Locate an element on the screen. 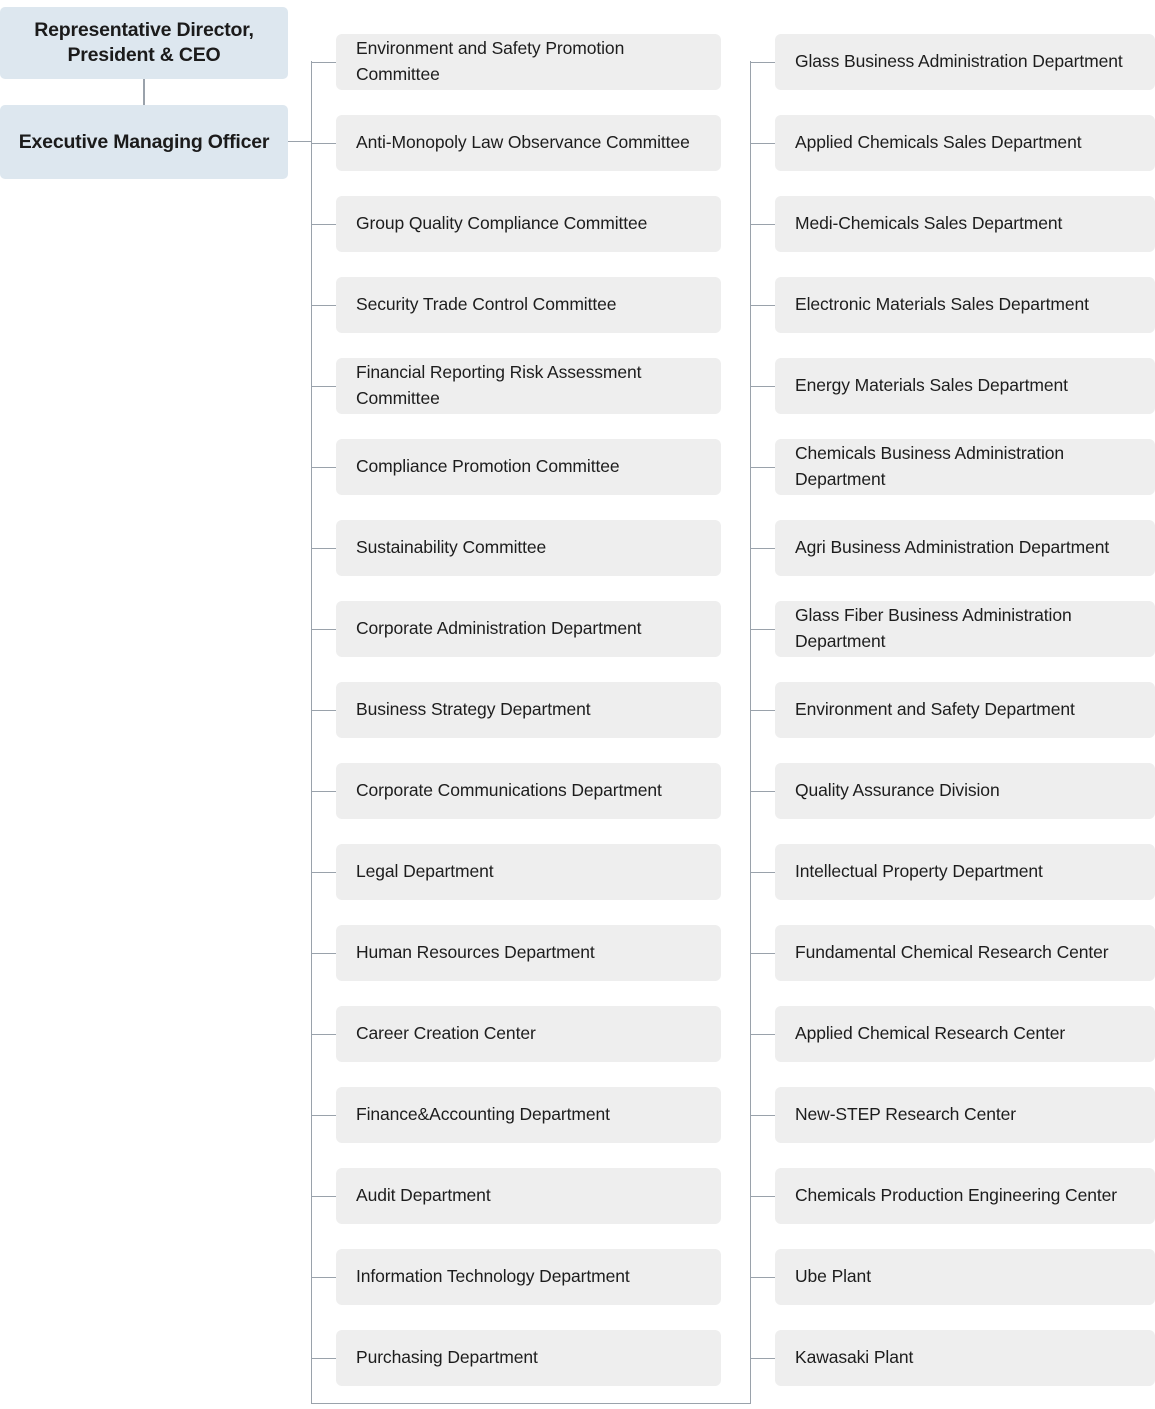 This screenshot has height=1409, width=1155. org-unit-box: Finance&Accounting Department is located at coordinates (528, 1115).